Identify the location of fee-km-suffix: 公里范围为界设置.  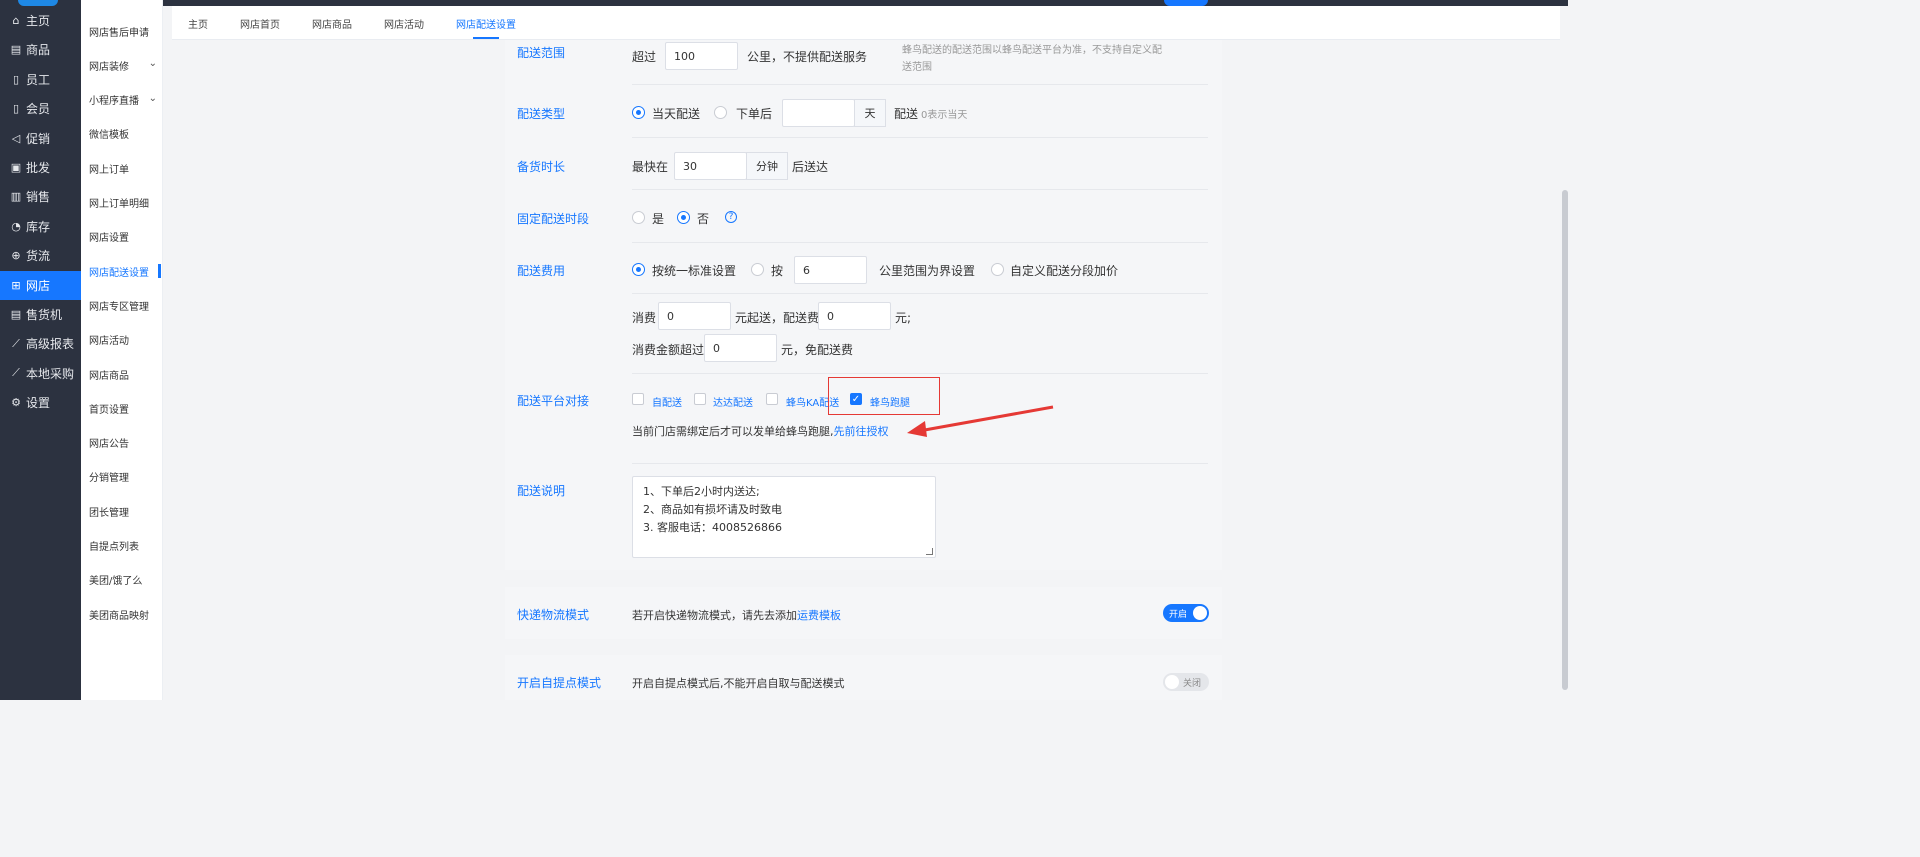
(927, 271).